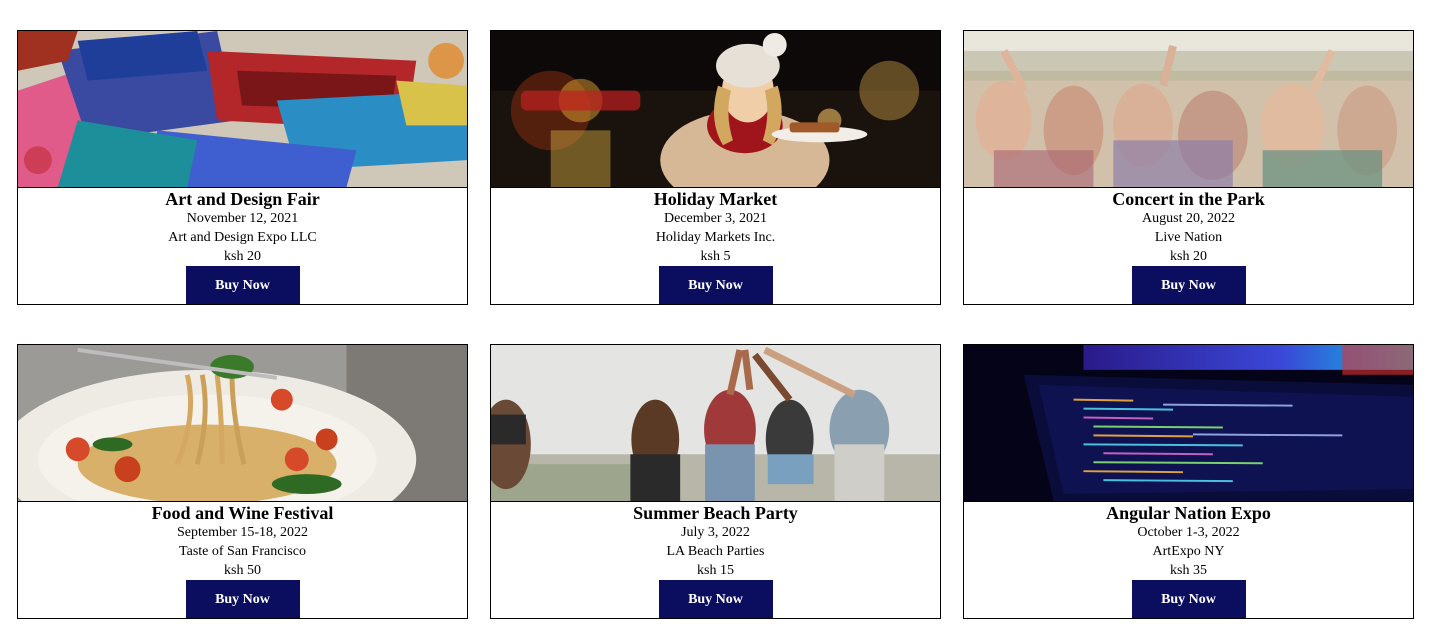 The height and width of the screenshot is (632, 1429). Describe the element at coordinates (715, 570) in the screenshot. I see `event-price: ksh 15` at that location.